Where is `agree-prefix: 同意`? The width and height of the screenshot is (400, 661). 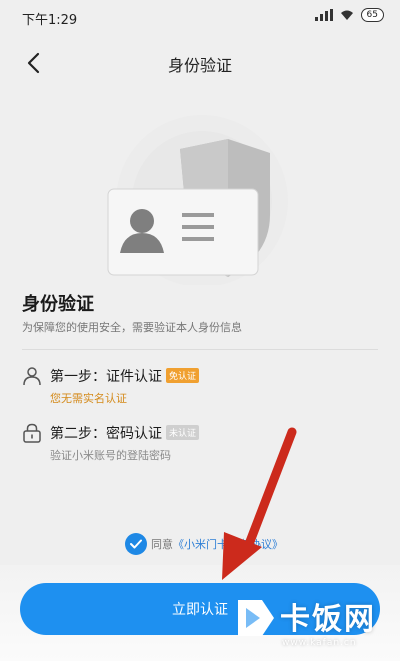
agree-prefix: 同意 is located at coordinates (162, 544).